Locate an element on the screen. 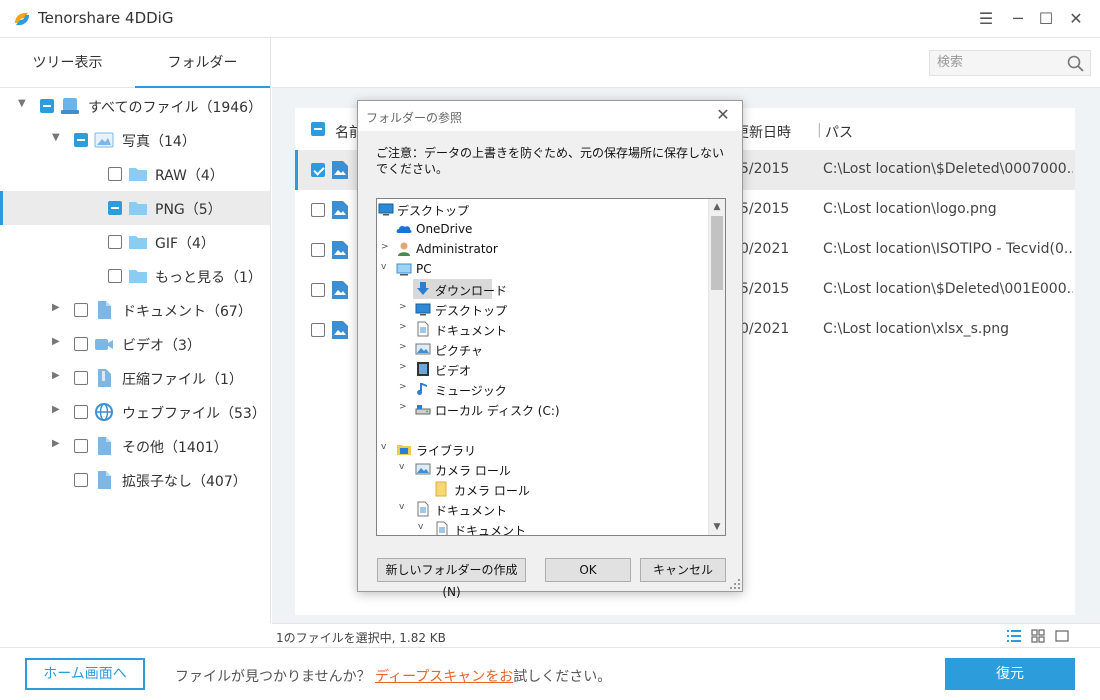 Image resolution: width=1100 pixels, height=700 pixels. tree-item-all-files: ▼ すべてのファイル（1946） is located at coordinates (135, 106).